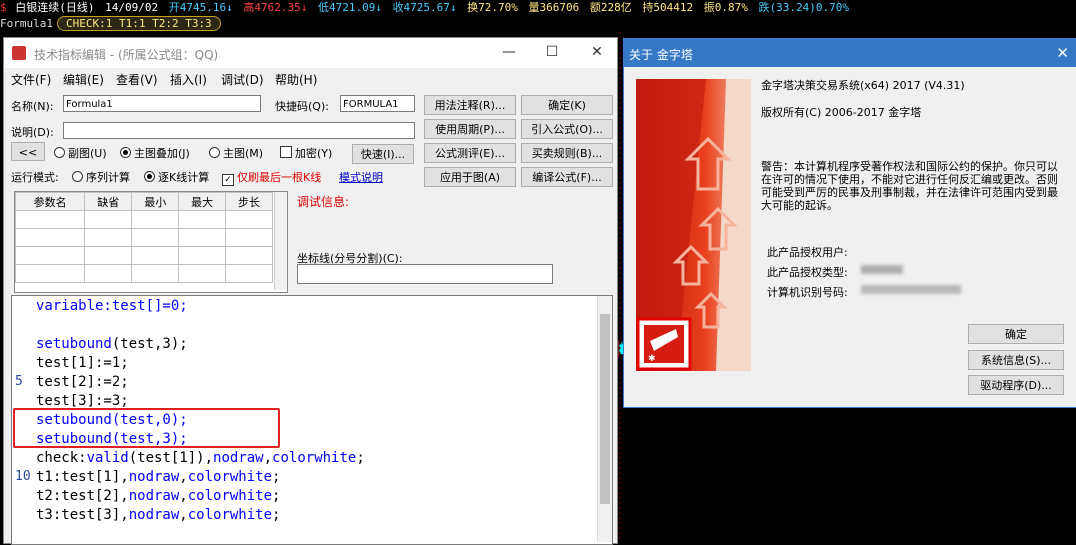 The image size is (1076, 545). I want to click on maximize-icon: ☐, so click(552, 52).